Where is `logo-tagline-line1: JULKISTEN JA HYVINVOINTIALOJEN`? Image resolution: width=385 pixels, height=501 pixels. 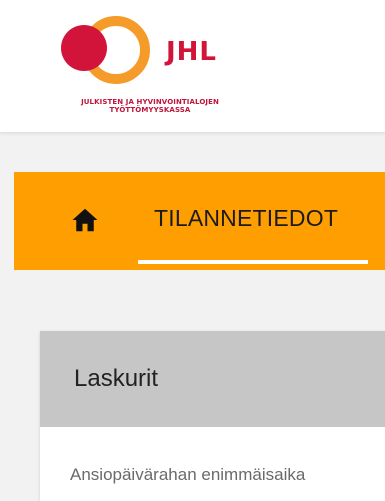 logo-tagline-line1: JULKISTEN JA HYVINVOINTIALOJEN is located at coordinates (150, 102).